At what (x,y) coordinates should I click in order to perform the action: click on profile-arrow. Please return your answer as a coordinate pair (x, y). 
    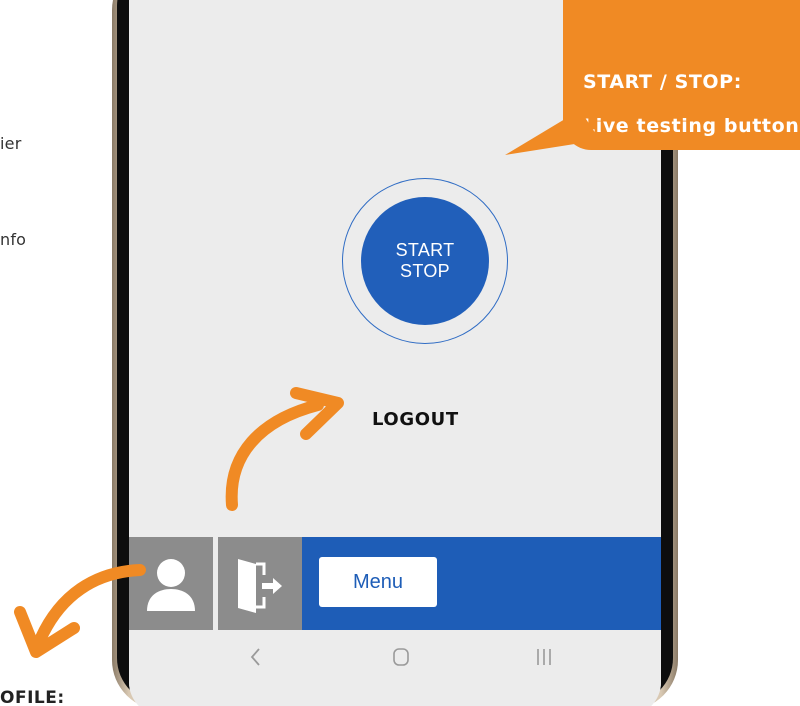
    Looking at the image, I should click on (90, 605).